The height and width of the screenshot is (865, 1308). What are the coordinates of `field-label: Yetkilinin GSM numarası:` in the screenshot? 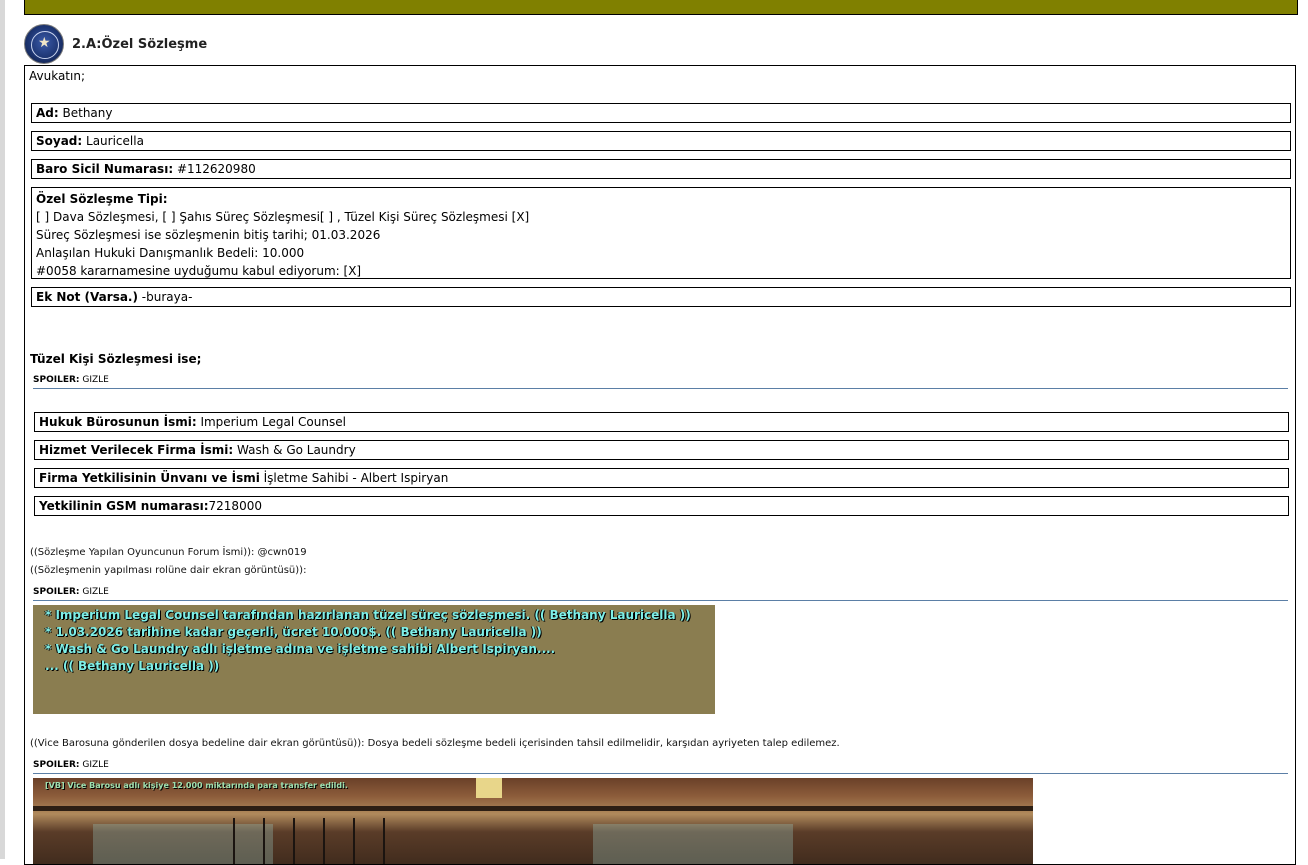 It's located at (124, 506).